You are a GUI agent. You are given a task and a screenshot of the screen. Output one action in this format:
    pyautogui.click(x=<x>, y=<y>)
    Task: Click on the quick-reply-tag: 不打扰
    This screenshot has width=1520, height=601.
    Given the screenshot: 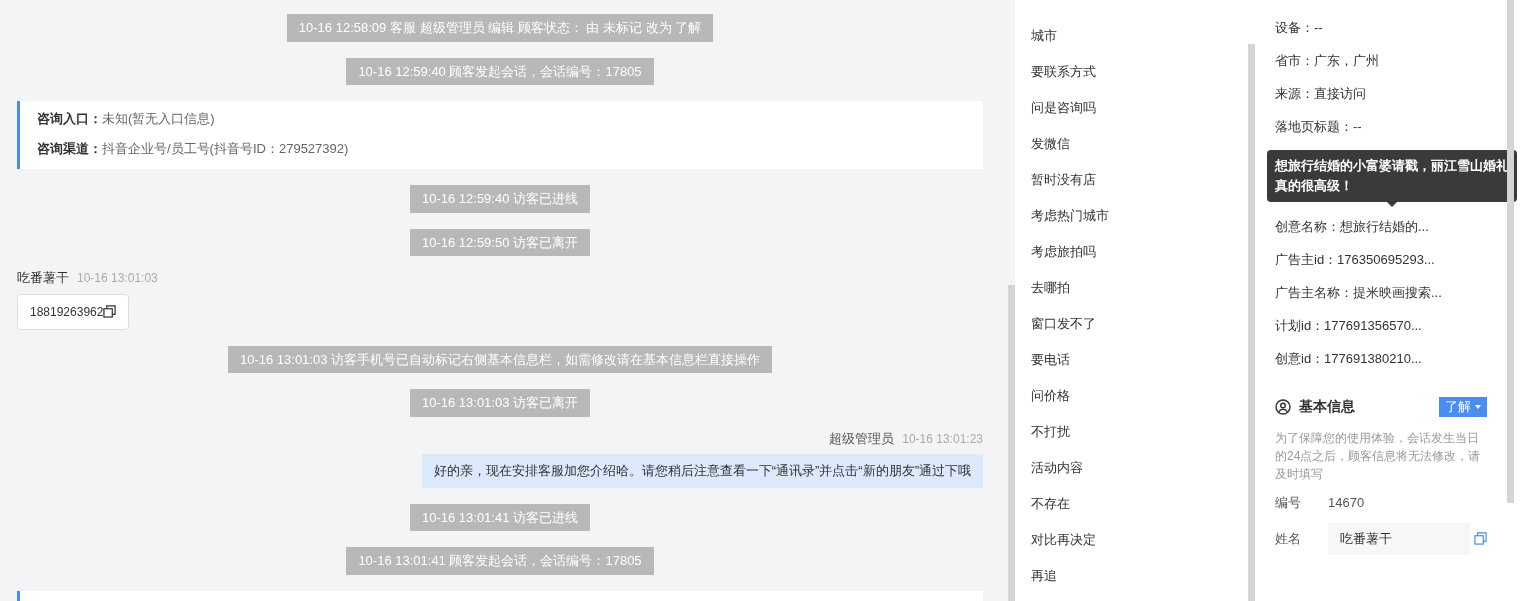 What is the action you would take?
    pyautogui.click(x=1139, y=432)
    